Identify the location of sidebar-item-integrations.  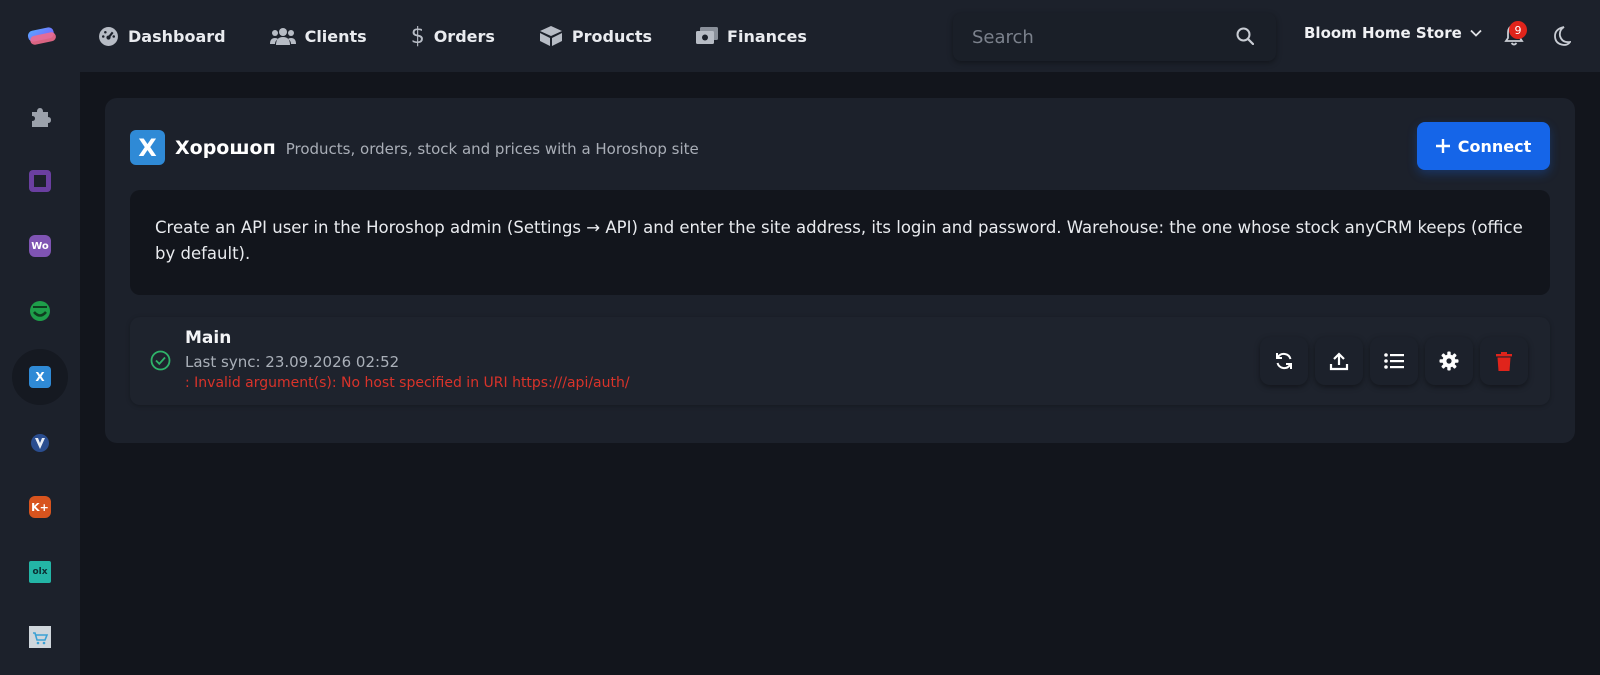
(40, 117).